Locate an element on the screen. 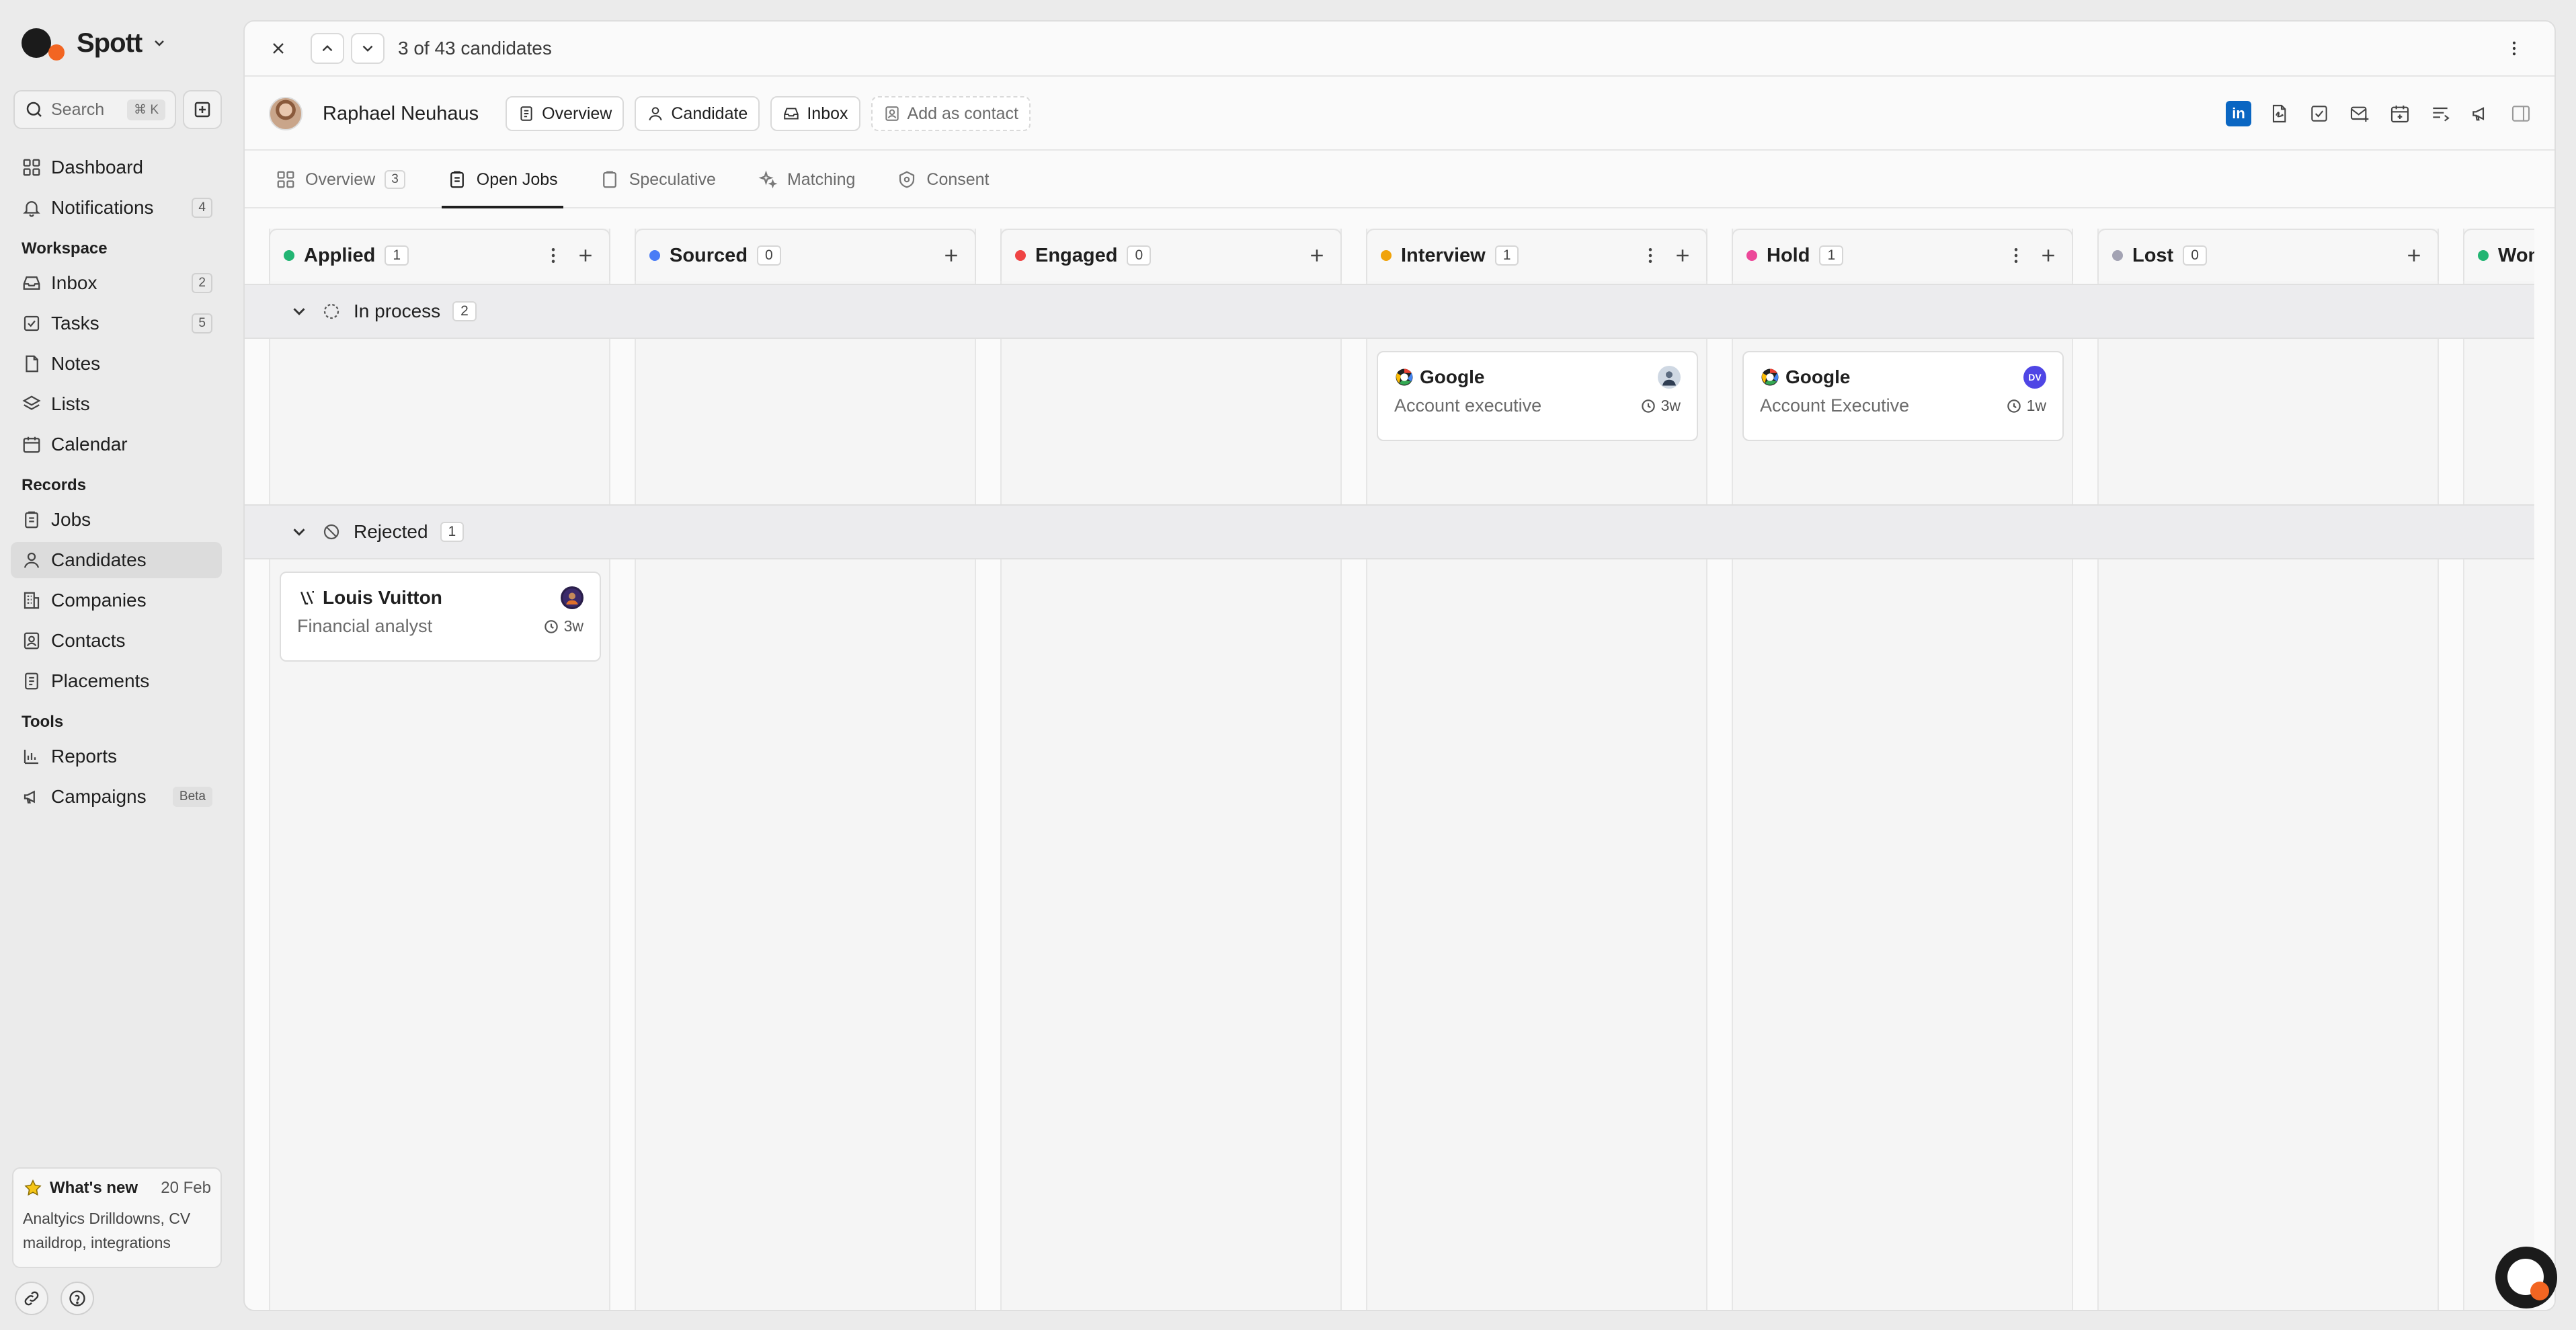 The image size is (2576, 1330). card-age-value: 3w is located at coordinates (1670, 405).